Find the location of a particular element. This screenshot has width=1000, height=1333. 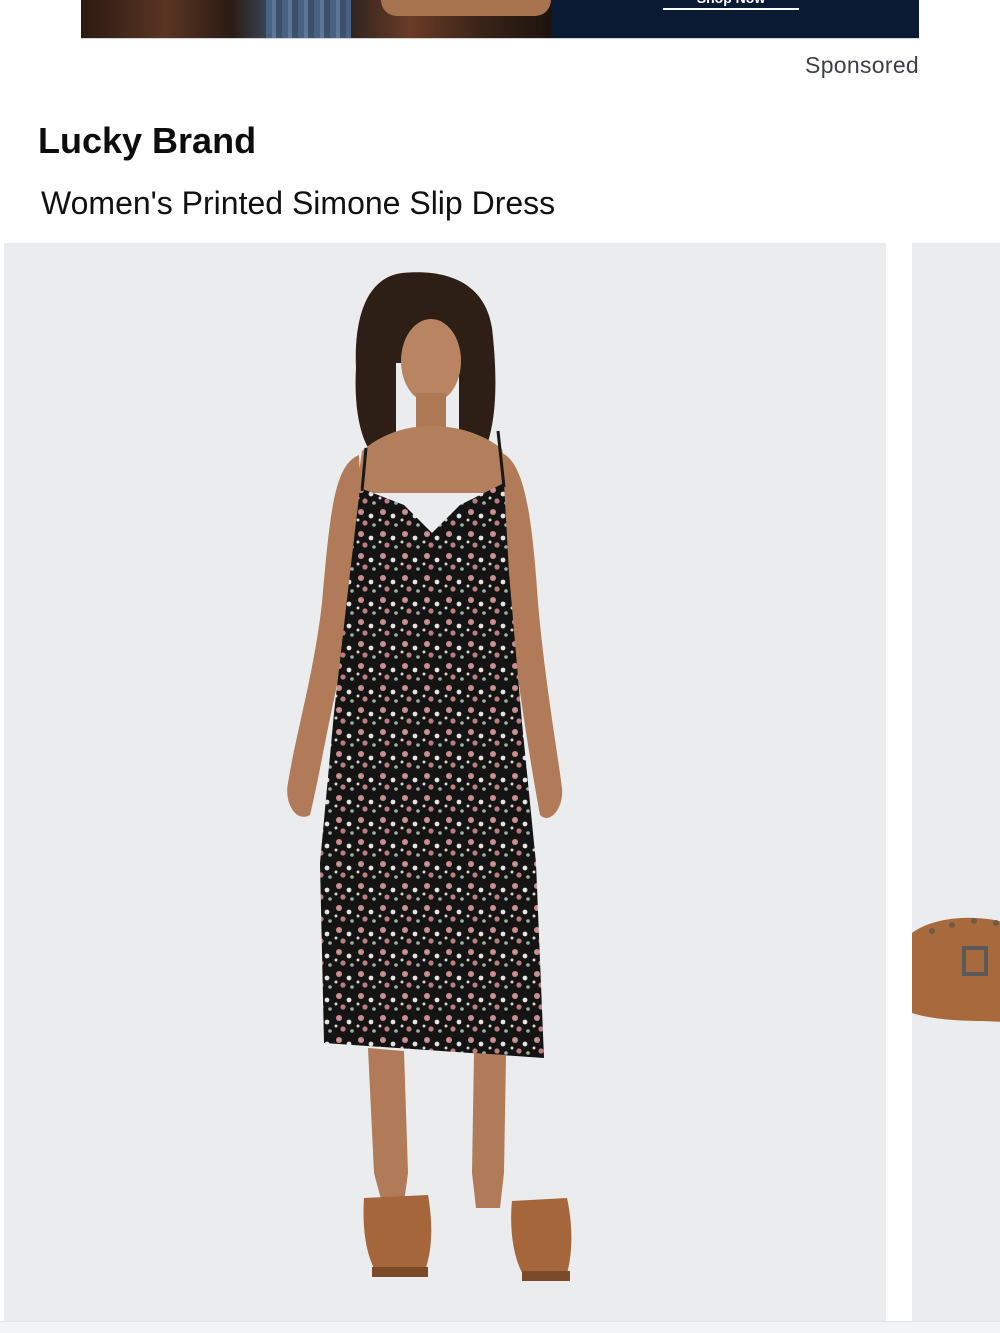

ad-shop-now-link: Shop Now is located at coordinates (731, 5).